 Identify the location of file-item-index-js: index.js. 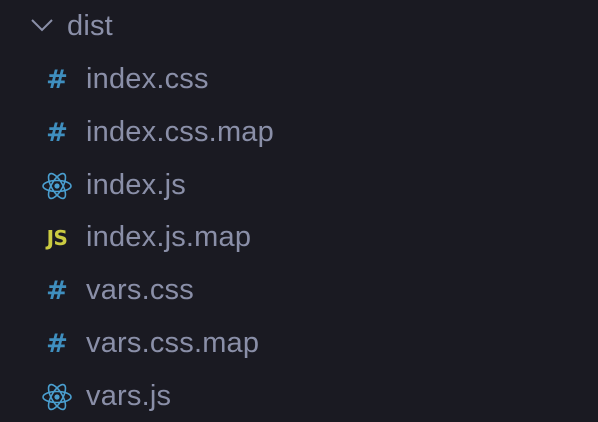
(299, 185).